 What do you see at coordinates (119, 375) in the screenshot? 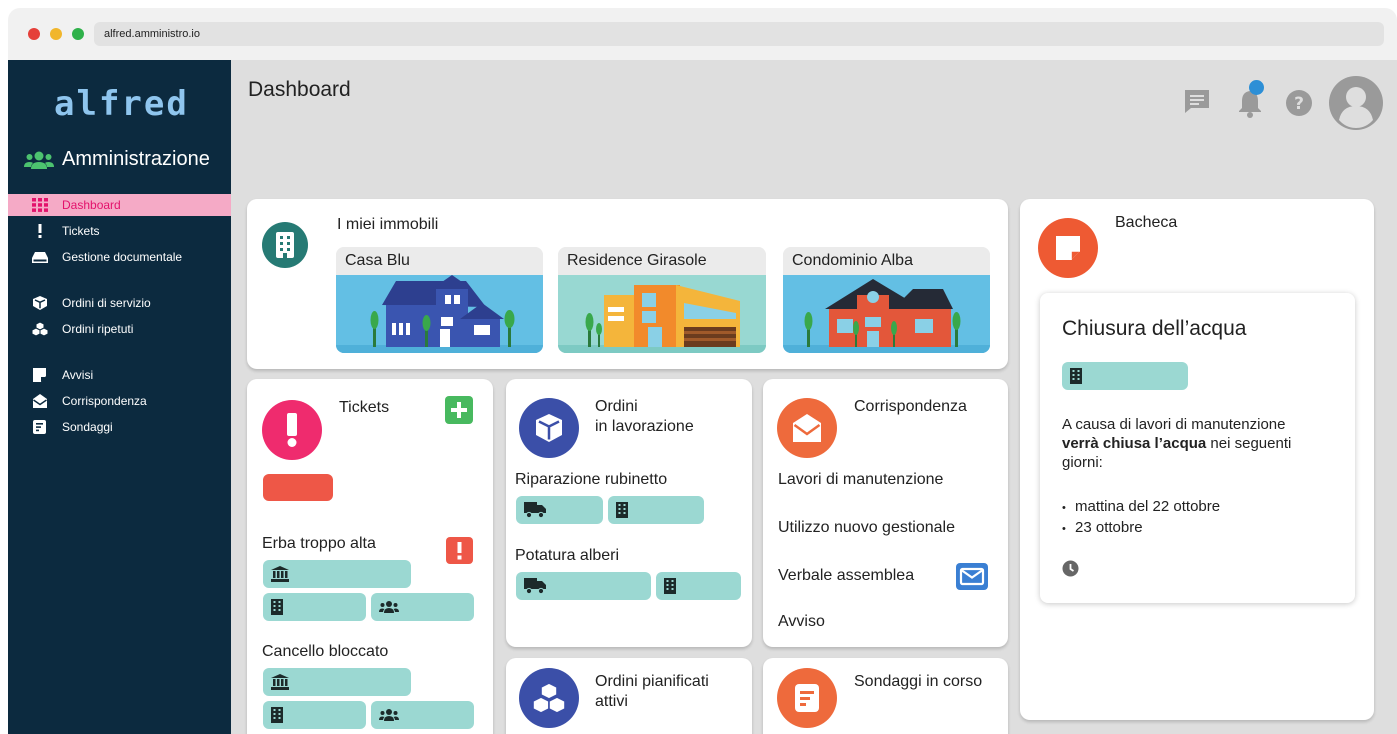
I see `sidebar-item-avvisi: Avvisi` at bounding box center [119, 375].